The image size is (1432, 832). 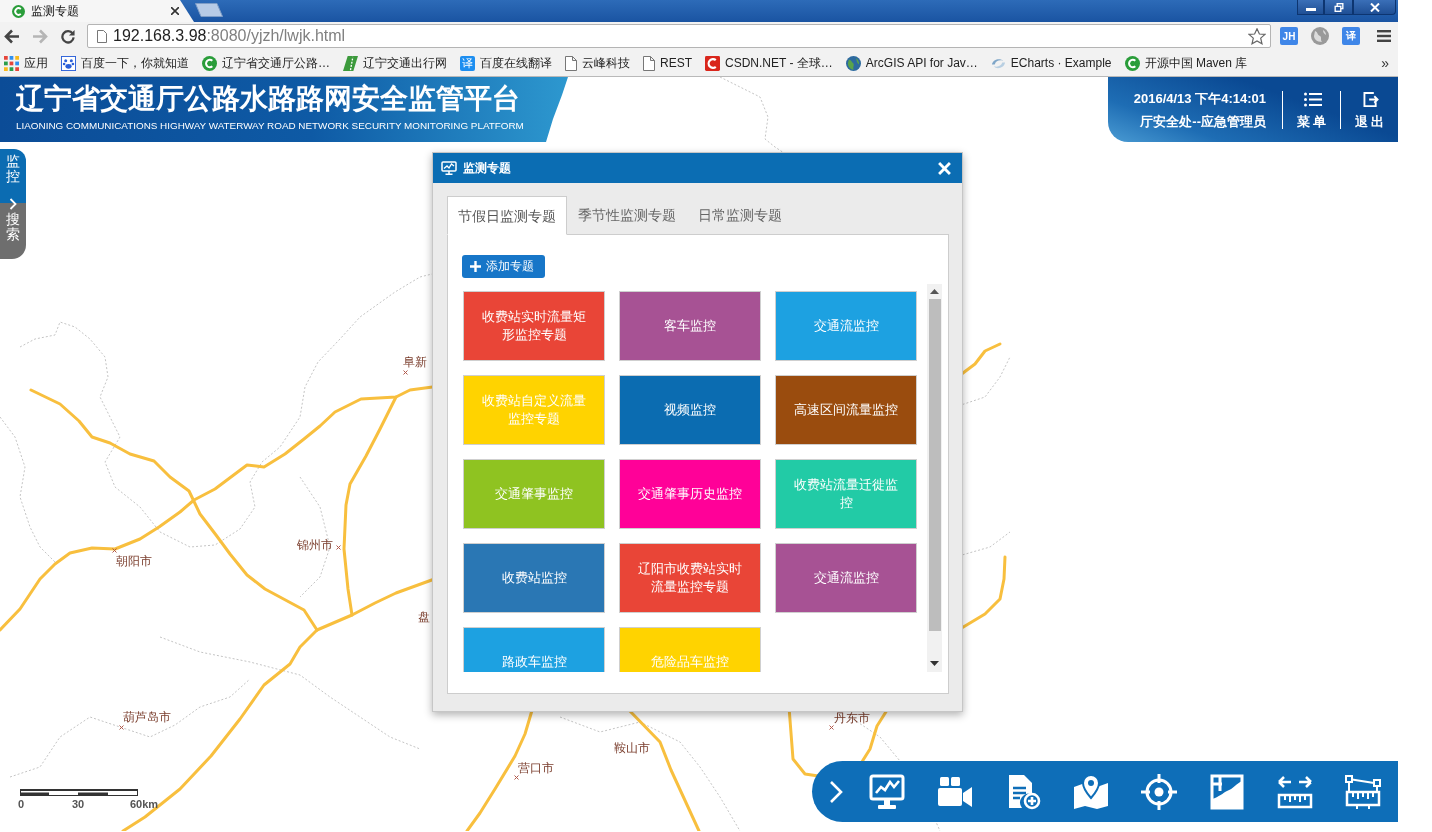 What do you see at coordinates (1257, 36) in the screenshot?
I see `star-icon` at bounding box center [1257, 36].